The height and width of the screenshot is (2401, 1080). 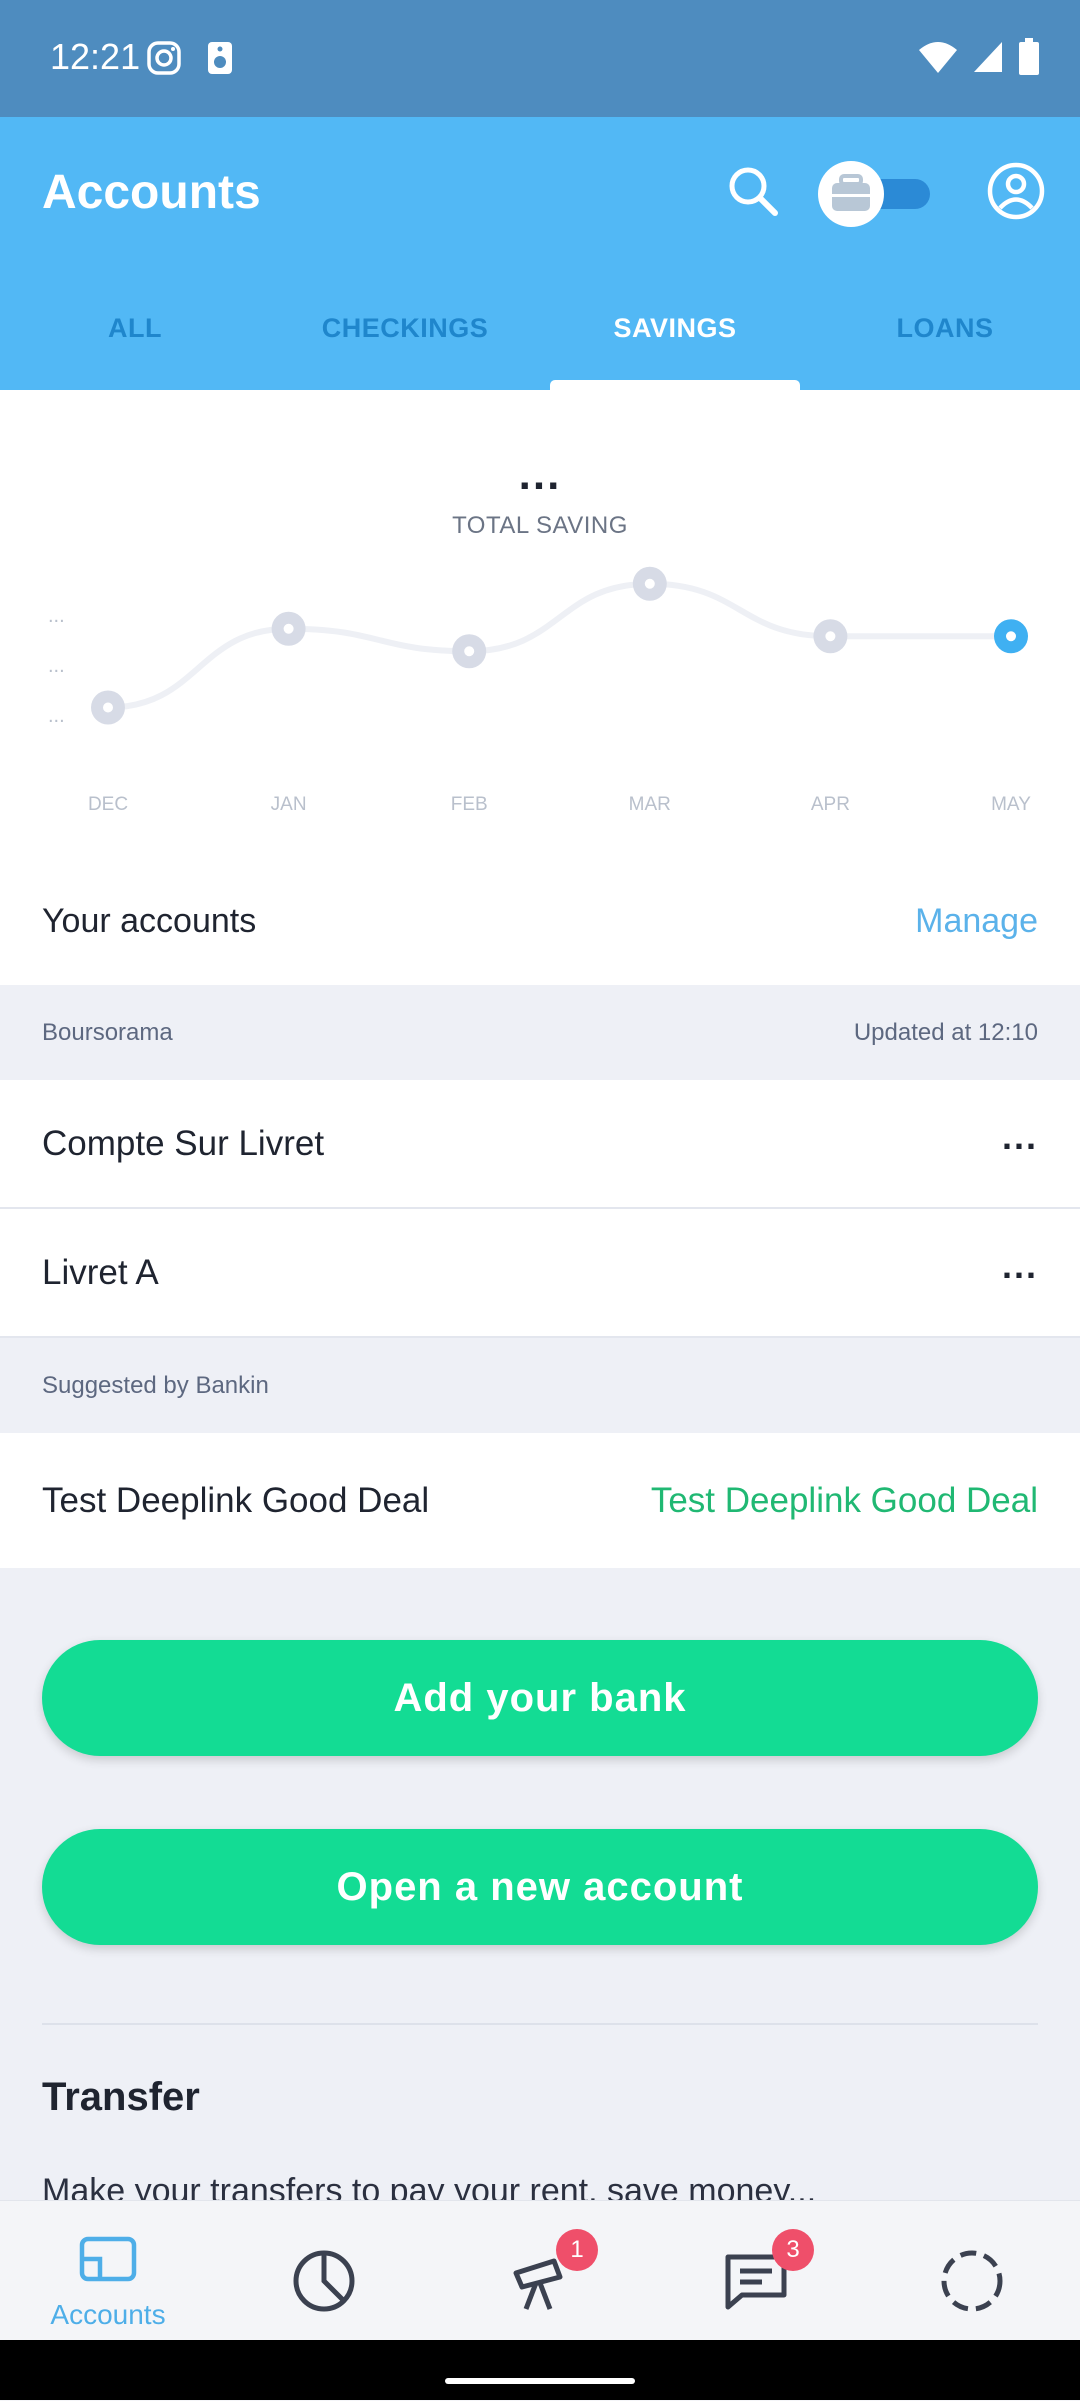 What do you see at coordinates (830, 804) in the screenshot?
I see `x-tick-label: APR` at bounding box center [830, 804].